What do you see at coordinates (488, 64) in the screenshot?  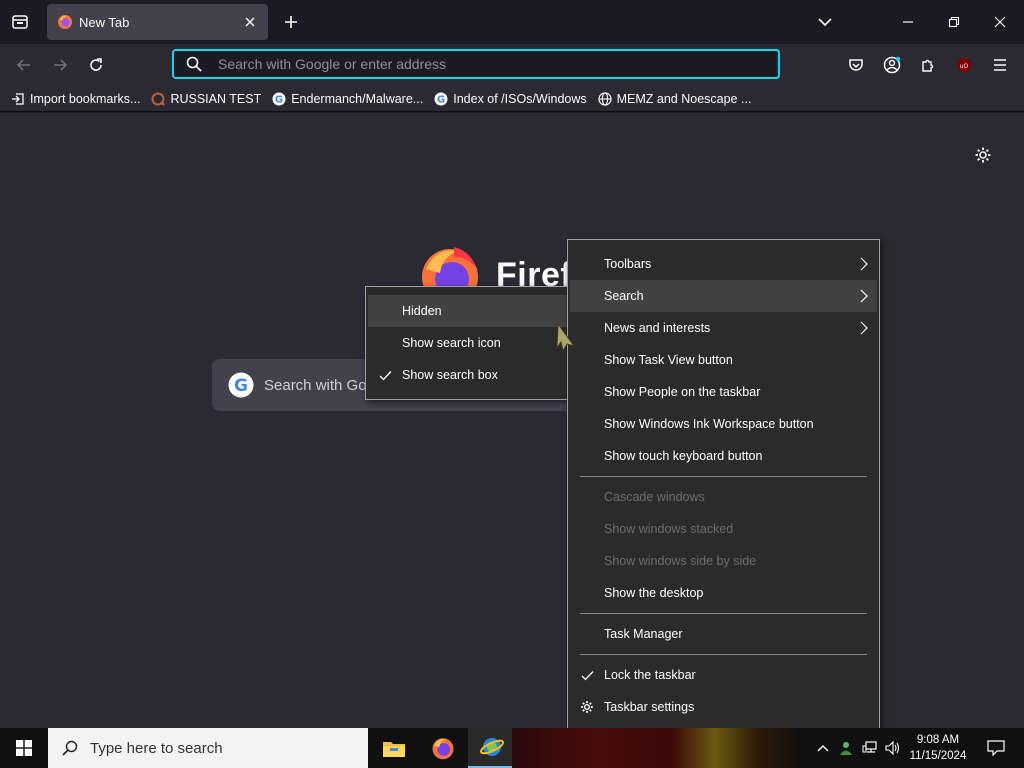 I see `url-input` at bounding box center [488, 64].